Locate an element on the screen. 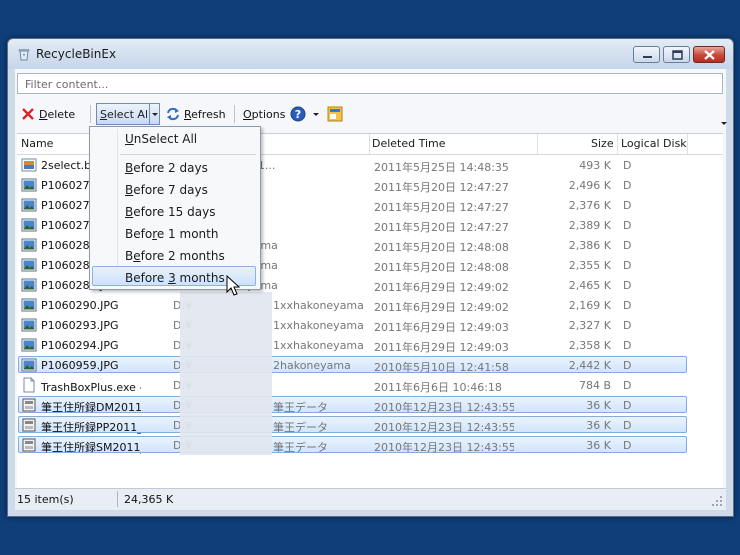 The width and height of the screenshot is (740, 555). options-label: Options is located at coordinates (264, 114).